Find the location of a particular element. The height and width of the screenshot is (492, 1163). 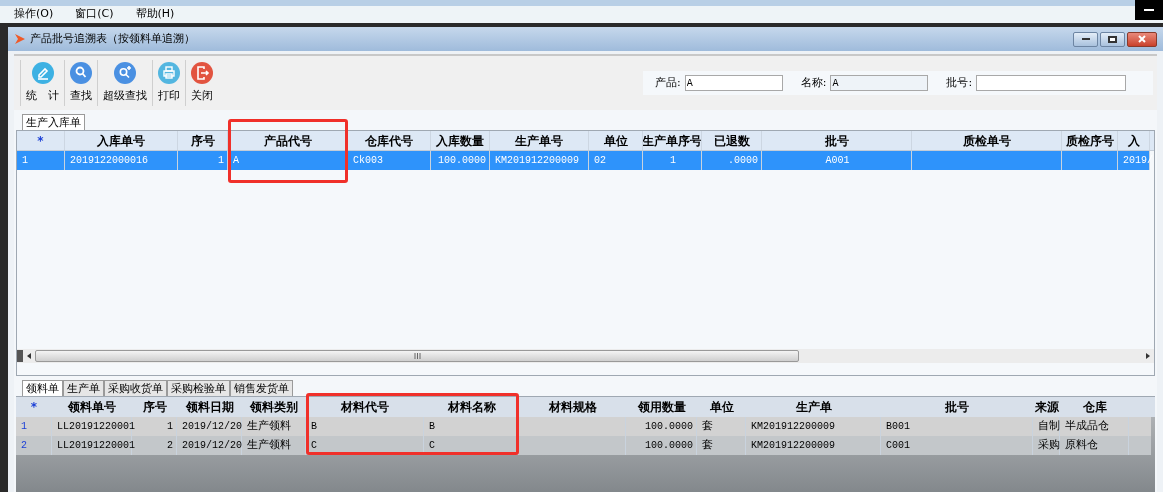

close-icon is located at coordinates (1142, 39).